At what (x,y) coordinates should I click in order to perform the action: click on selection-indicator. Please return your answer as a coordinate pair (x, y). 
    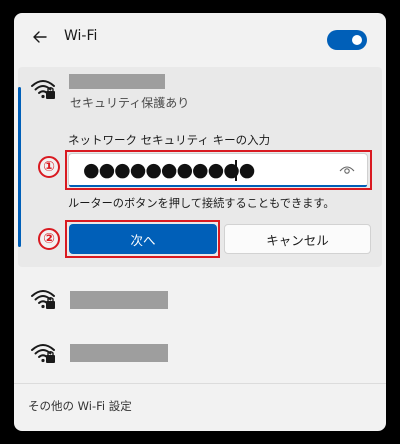
    Looking at the image, I should click on (19, 167).